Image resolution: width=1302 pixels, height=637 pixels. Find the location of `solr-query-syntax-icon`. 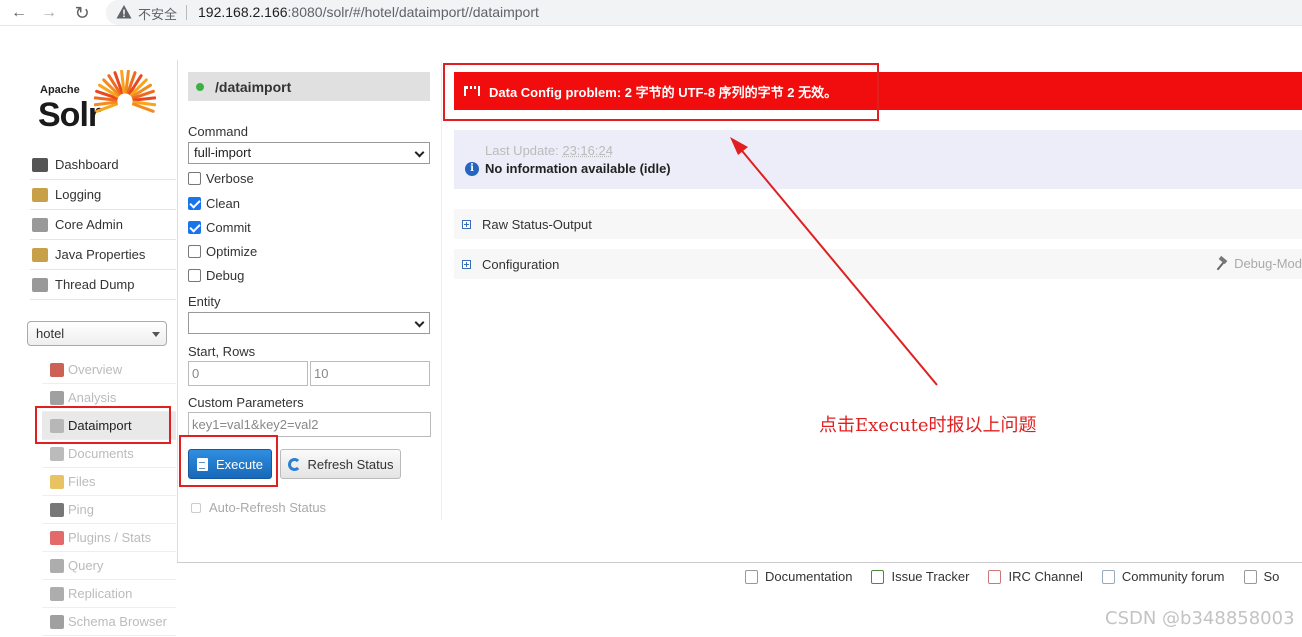

solr-query-syntax-icon is located at coordinates (1250, 576).